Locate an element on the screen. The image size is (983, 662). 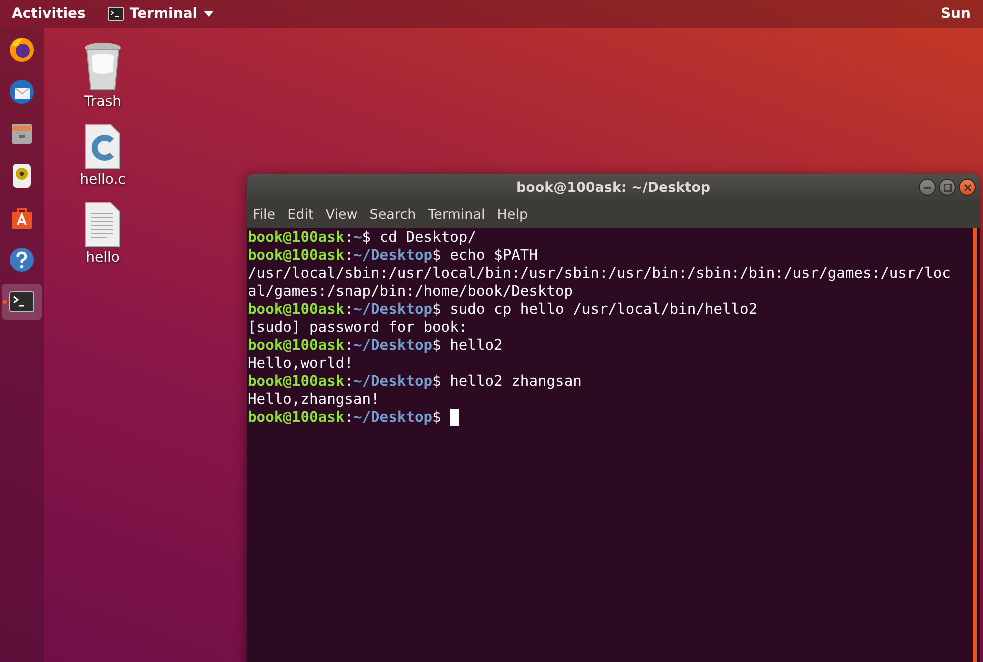
file-cabinet-icon is located at coordinates (22, 134).